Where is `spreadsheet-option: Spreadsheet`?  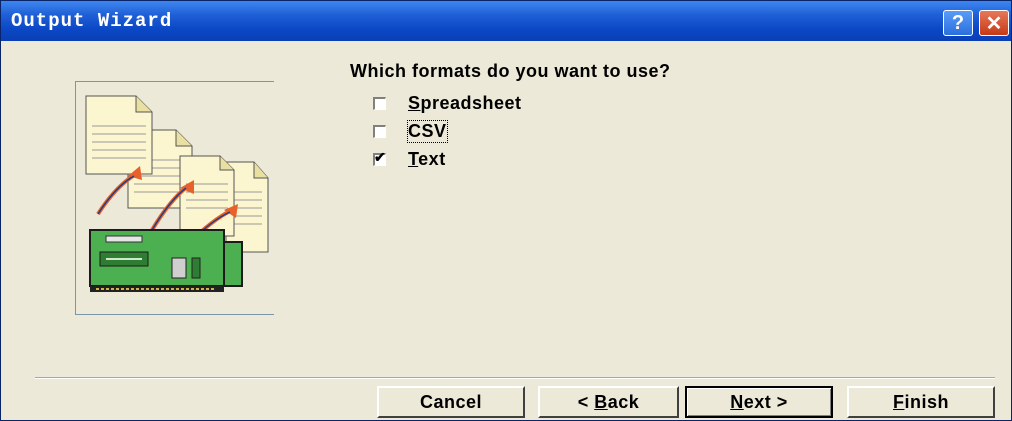 spreadsheet-option: Spreadsheet is located at coordinates (447, 103).